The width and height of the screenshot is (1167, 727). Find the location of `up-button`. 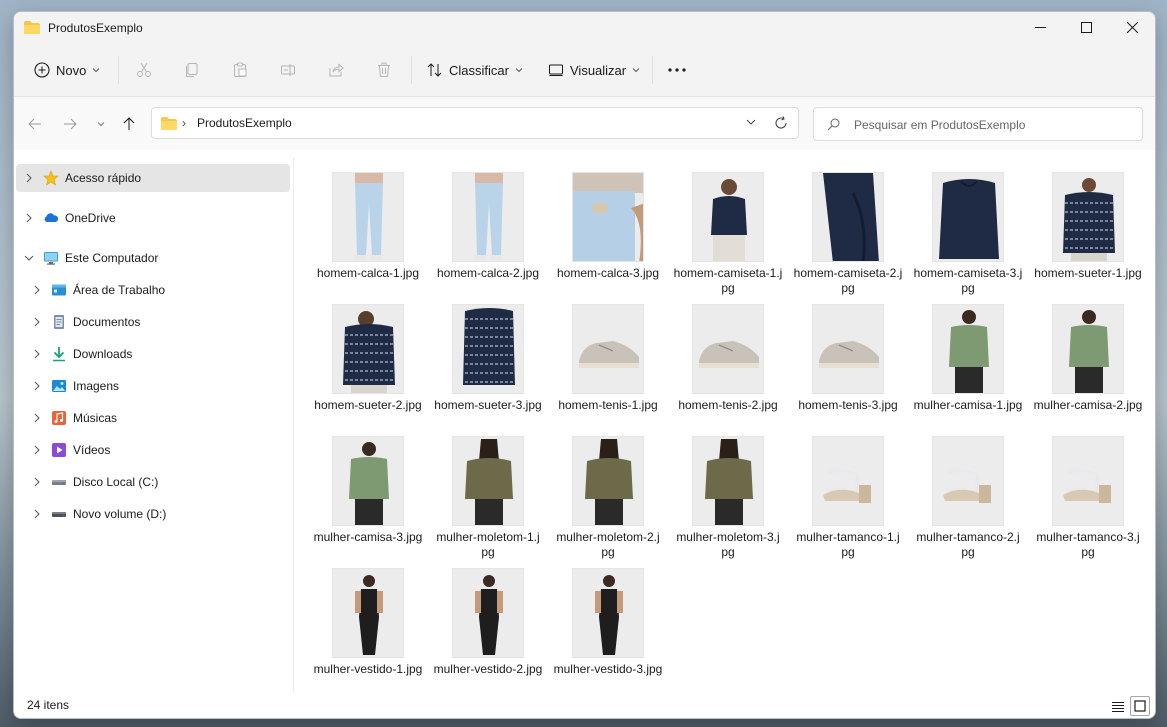

up-button is located at coordinates (129, 124).